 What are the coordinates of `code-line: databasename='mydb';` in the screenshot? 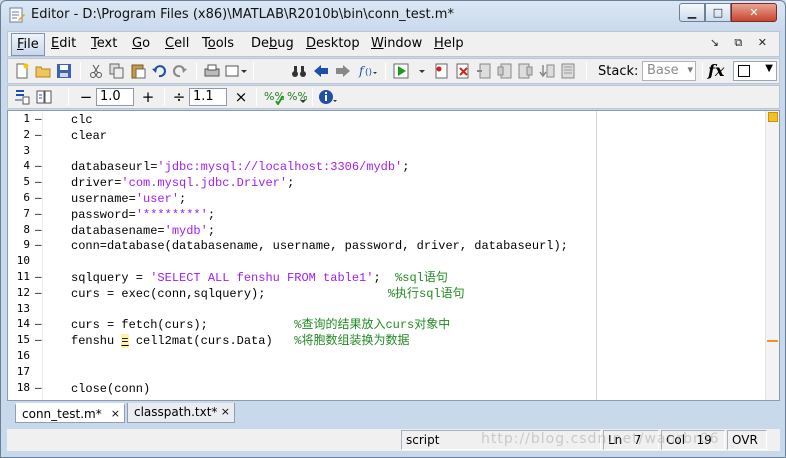 It's located at (143, 231).